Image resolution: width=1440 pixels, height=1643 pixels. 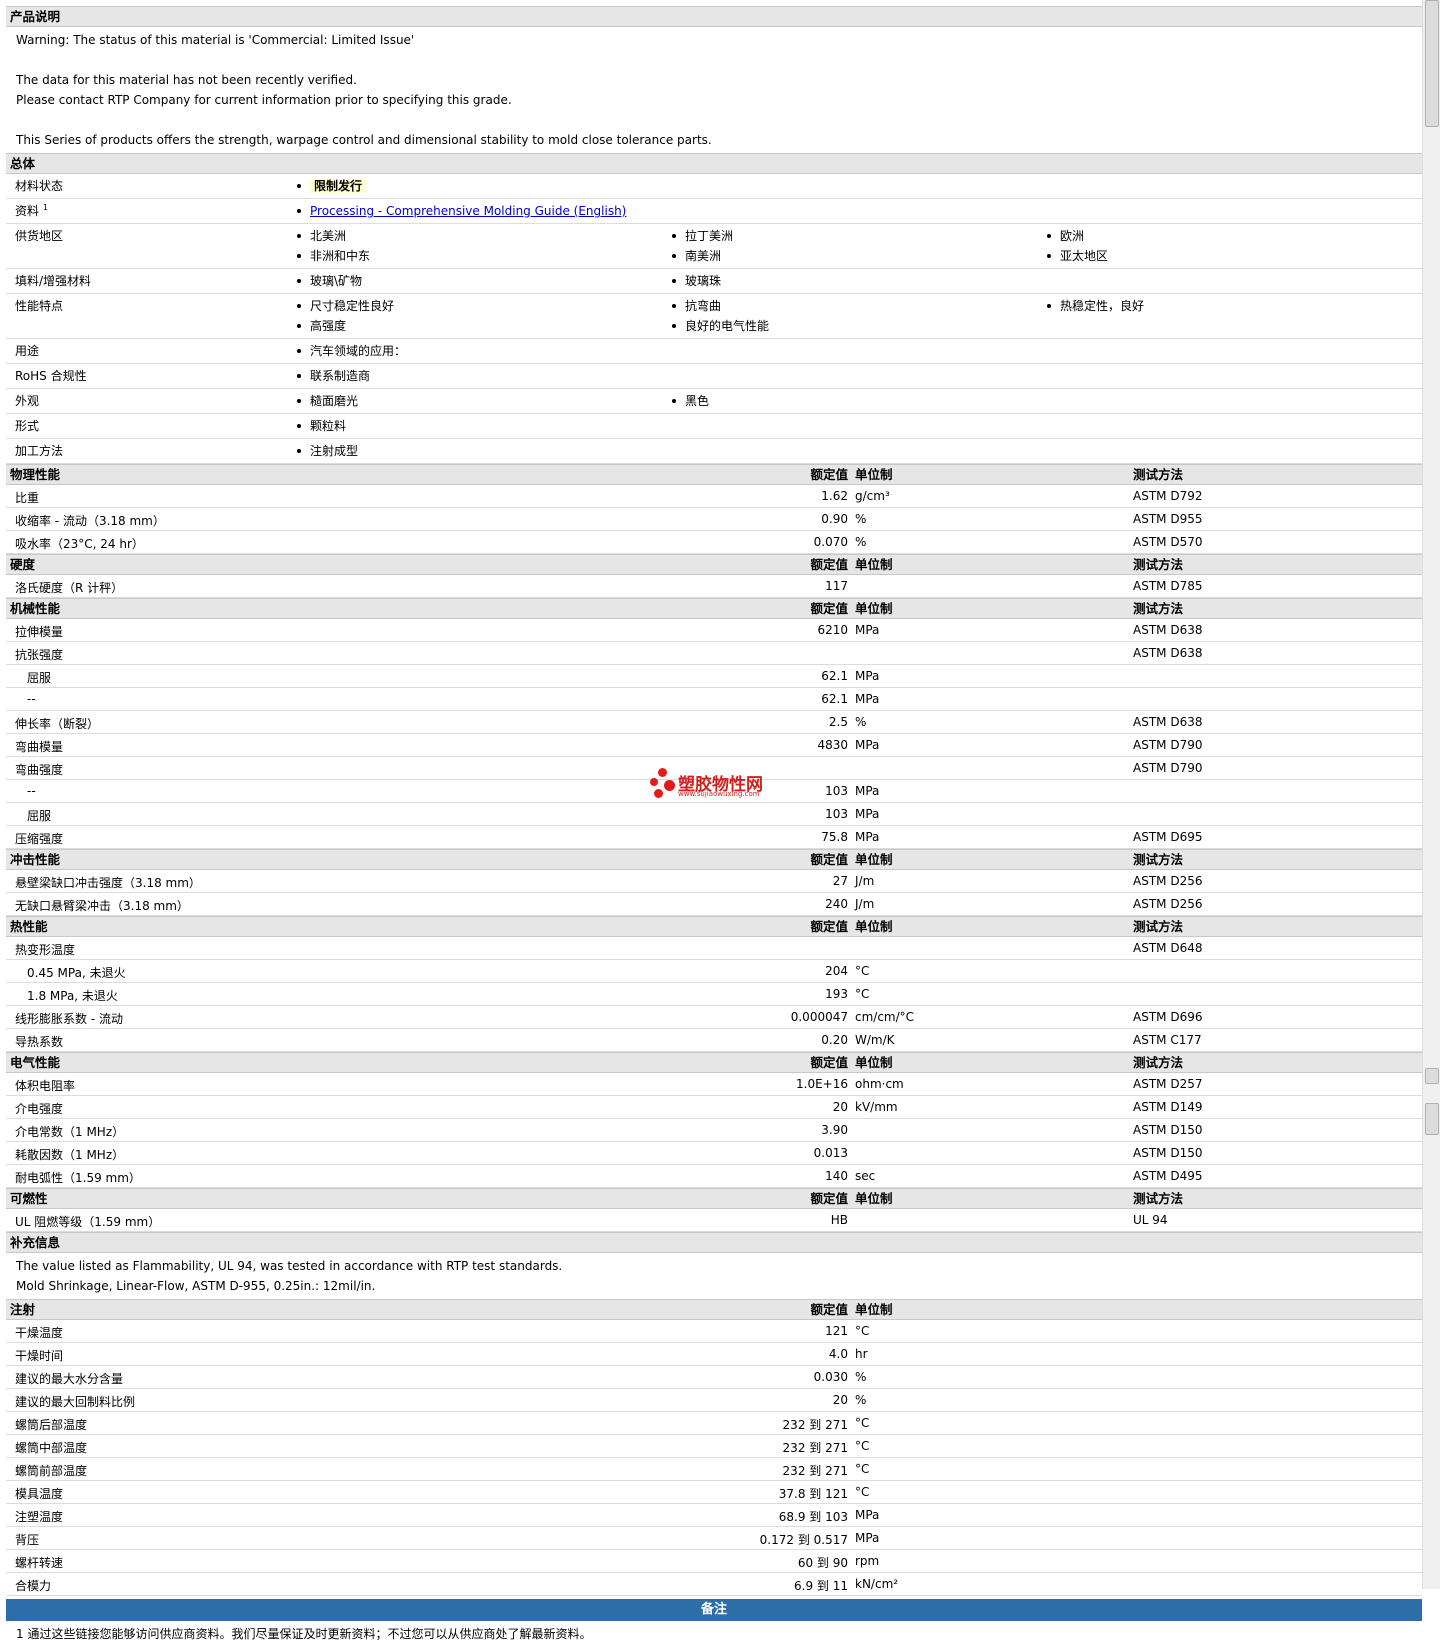 I want to click on property-row: 介电强度 20 kV/mm ASTM D149, so click(x=714, y=1107).